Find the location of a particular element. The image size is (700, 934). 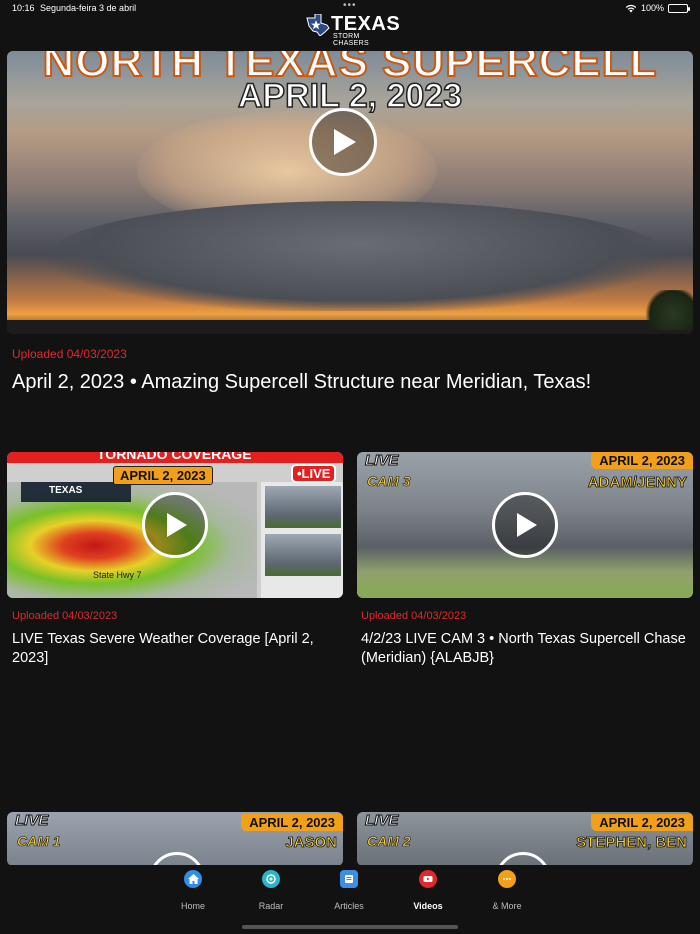

thumbnail-names: JASON is located at coordinates (311, 843).